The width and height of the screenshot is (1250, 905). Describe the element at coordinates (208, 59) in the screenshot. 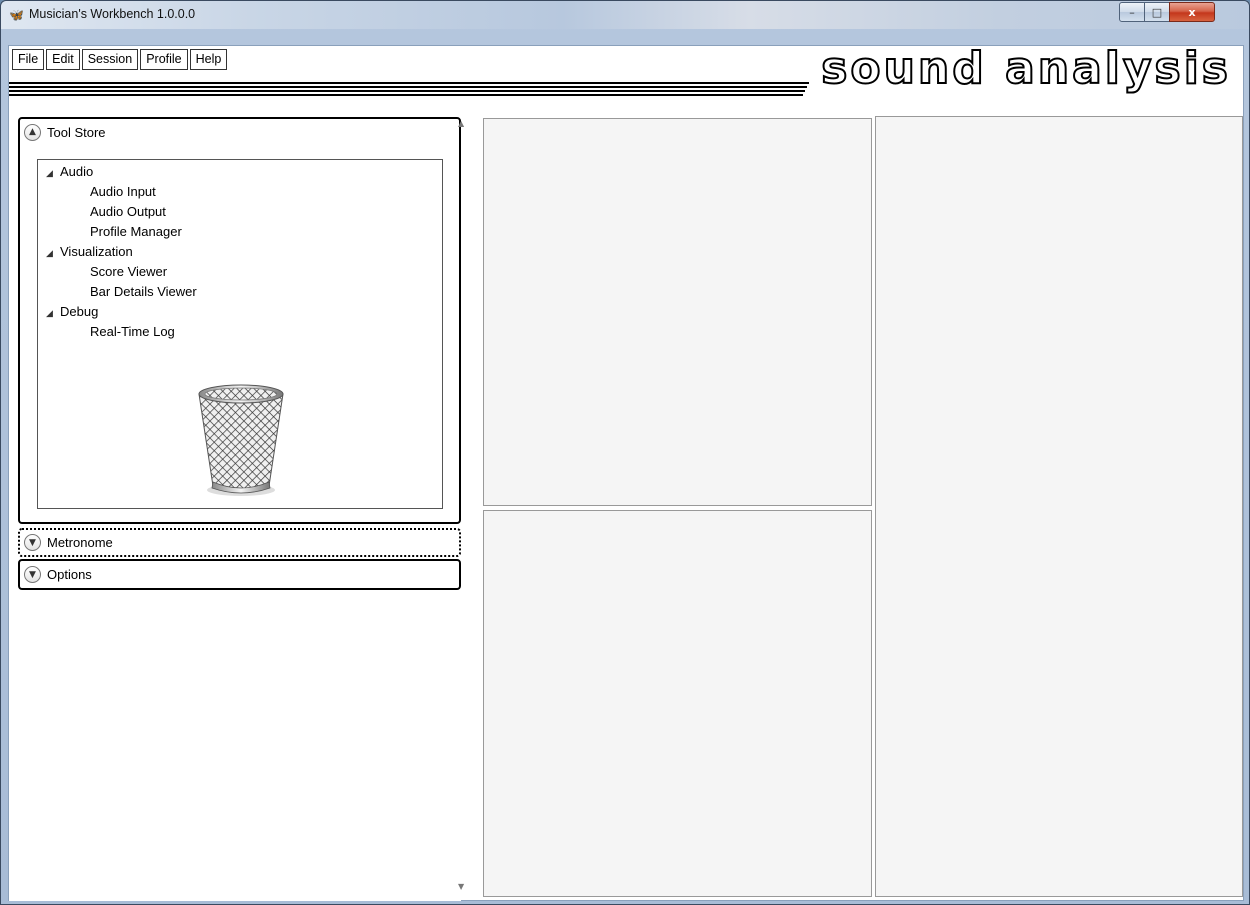

I see `menu-help: Help` at that location.